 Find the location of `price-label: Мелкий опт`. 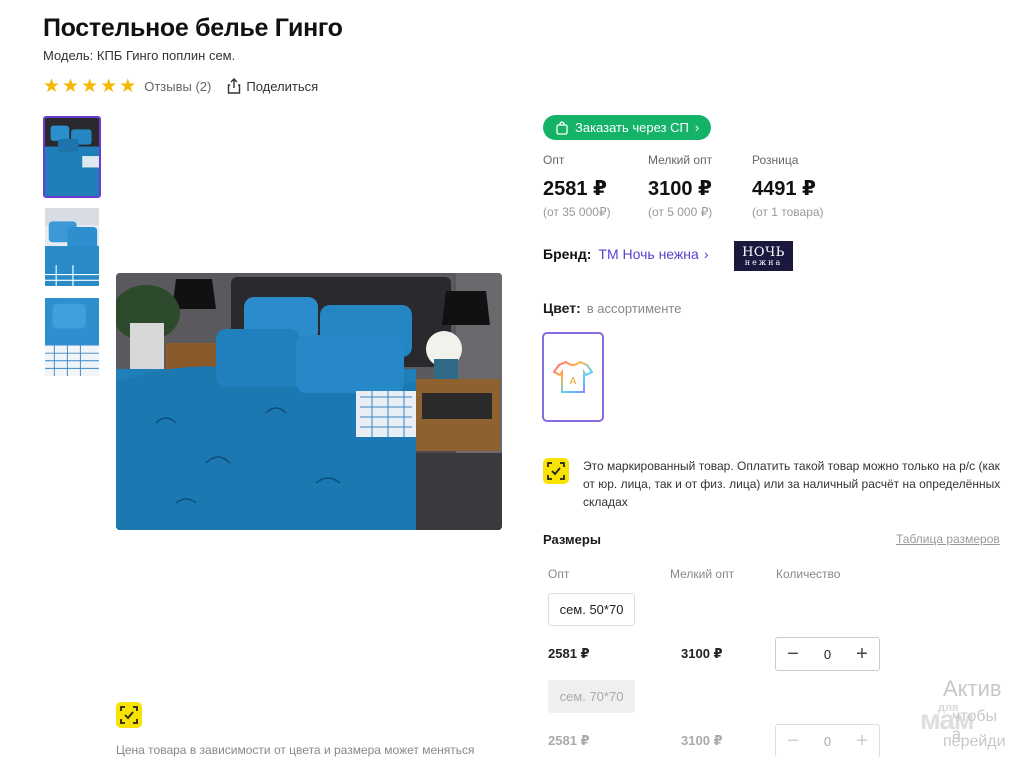

price-label: Мелкий опт is located at coordinates (680, 160).